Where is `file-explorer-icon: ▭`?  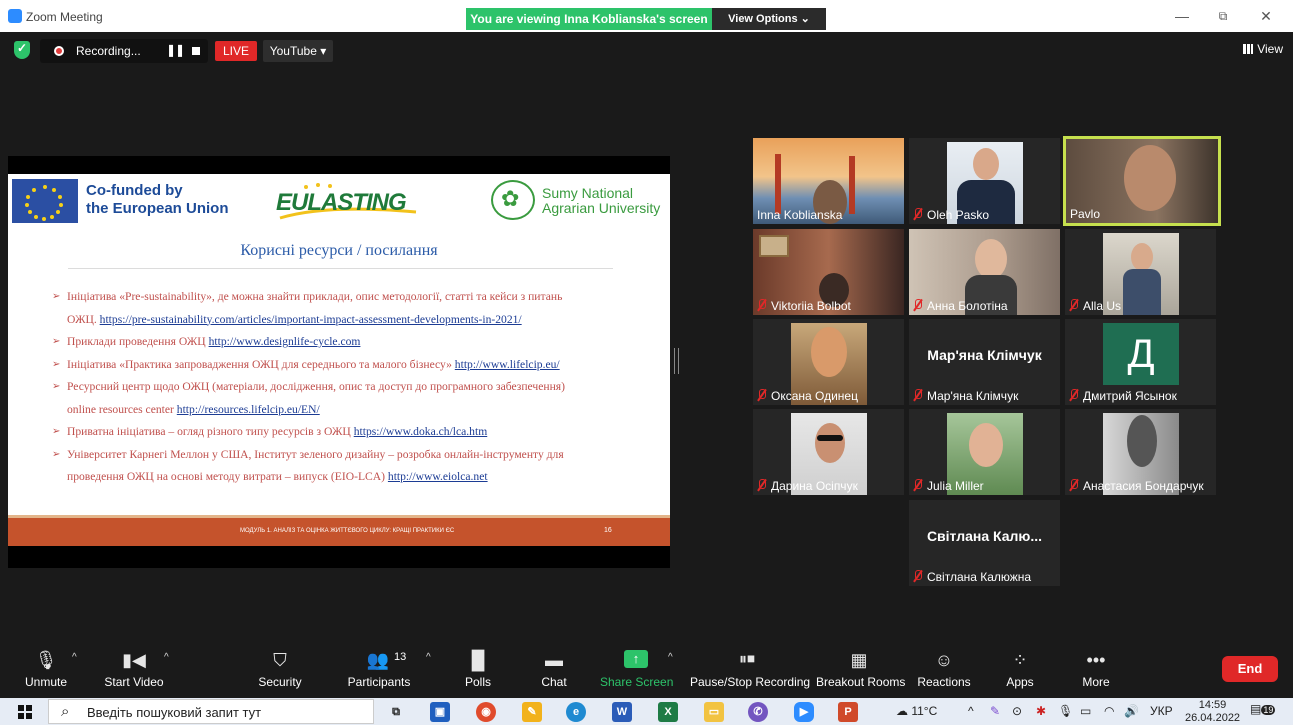
file-explorer-icon: ▭ is located at coordinates (714, 712).